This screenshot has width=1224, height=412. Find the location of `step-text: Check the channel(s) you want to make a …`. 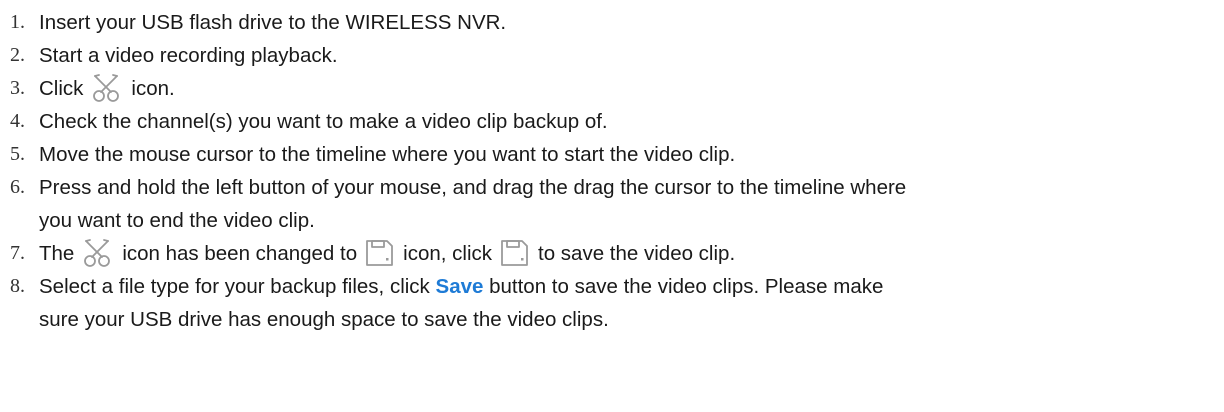

step-text: Check the channel(s) you want to make a … is located at coordinates (323, 121).